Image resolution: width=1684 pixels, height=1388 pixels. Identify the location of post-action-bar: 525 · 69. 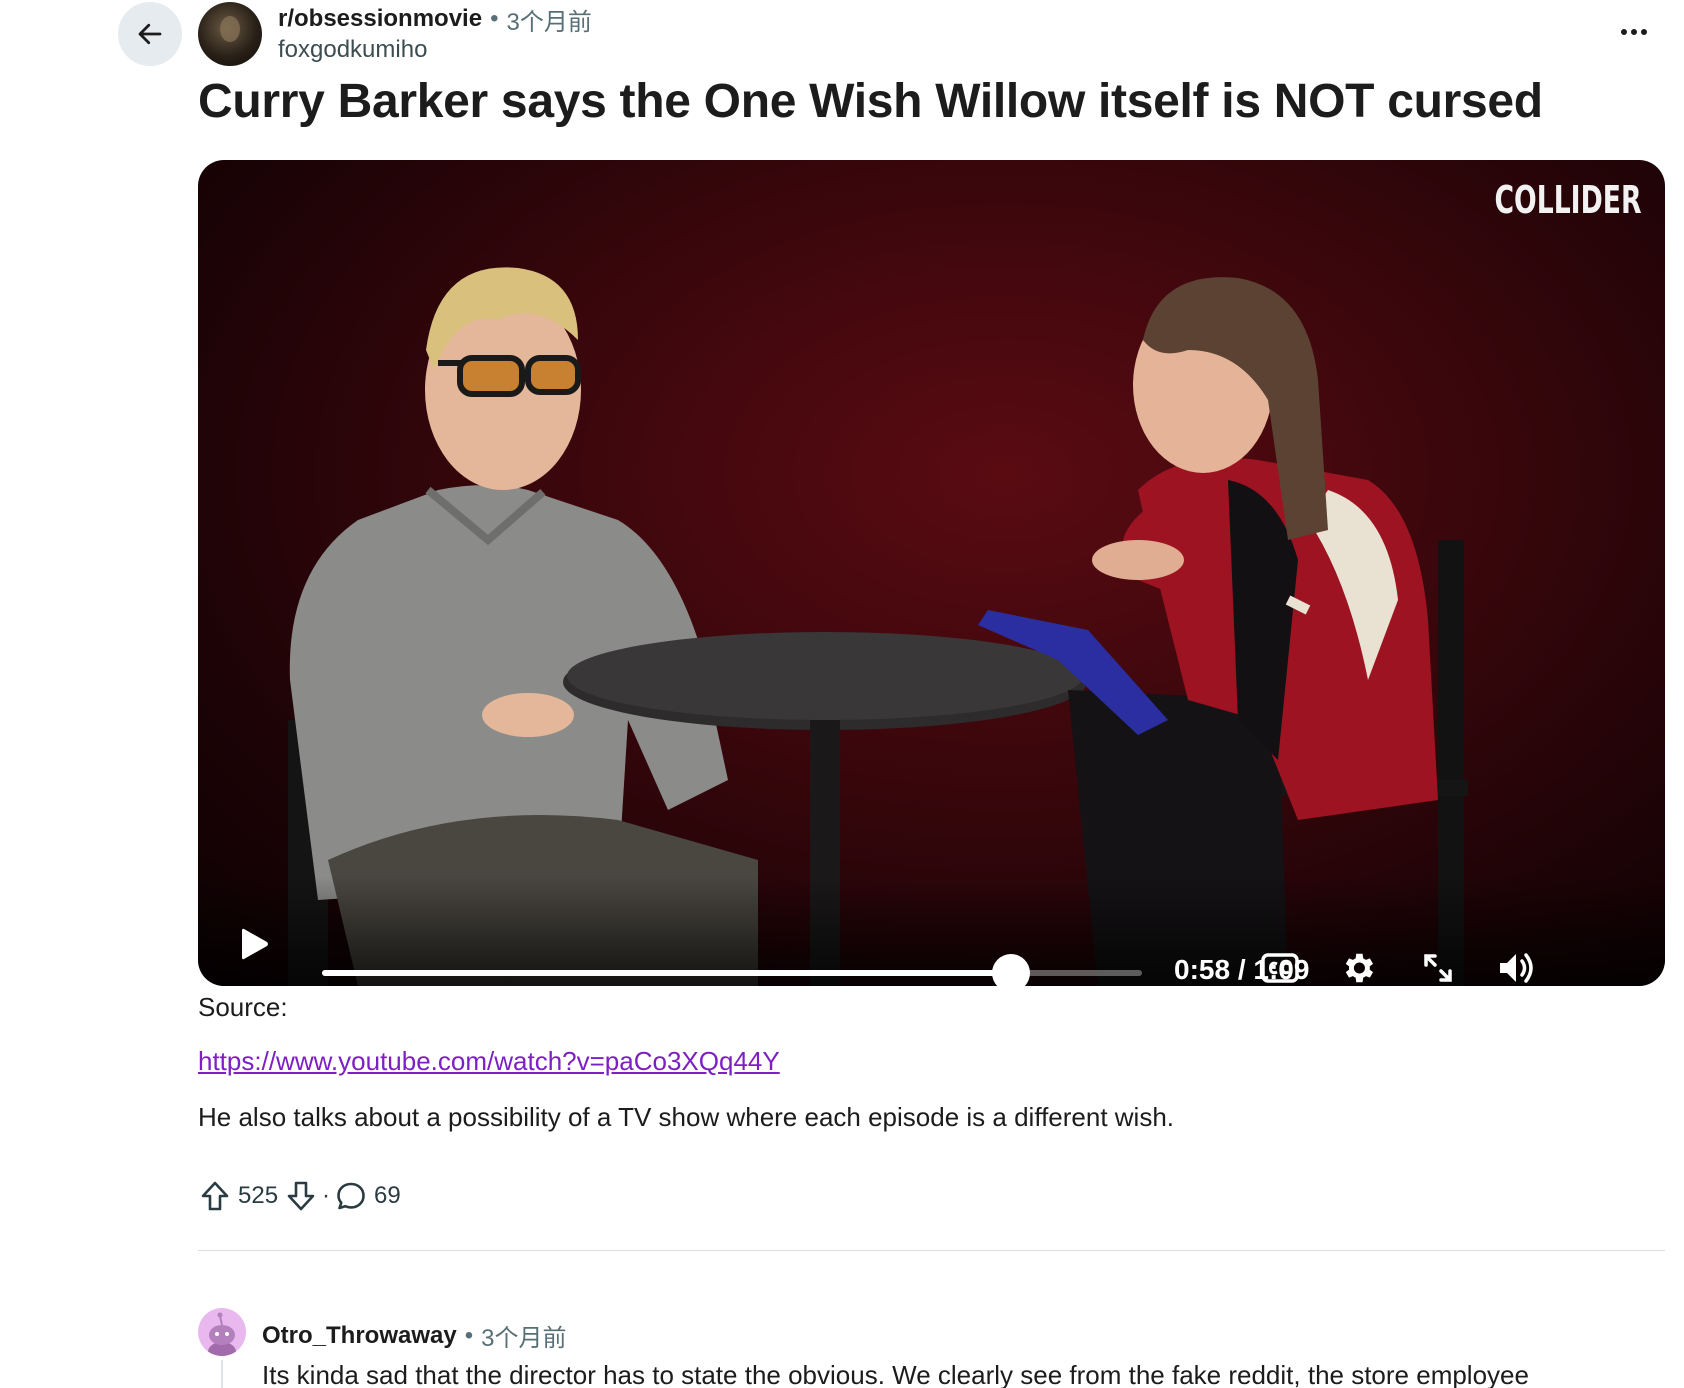
(299, 1196).